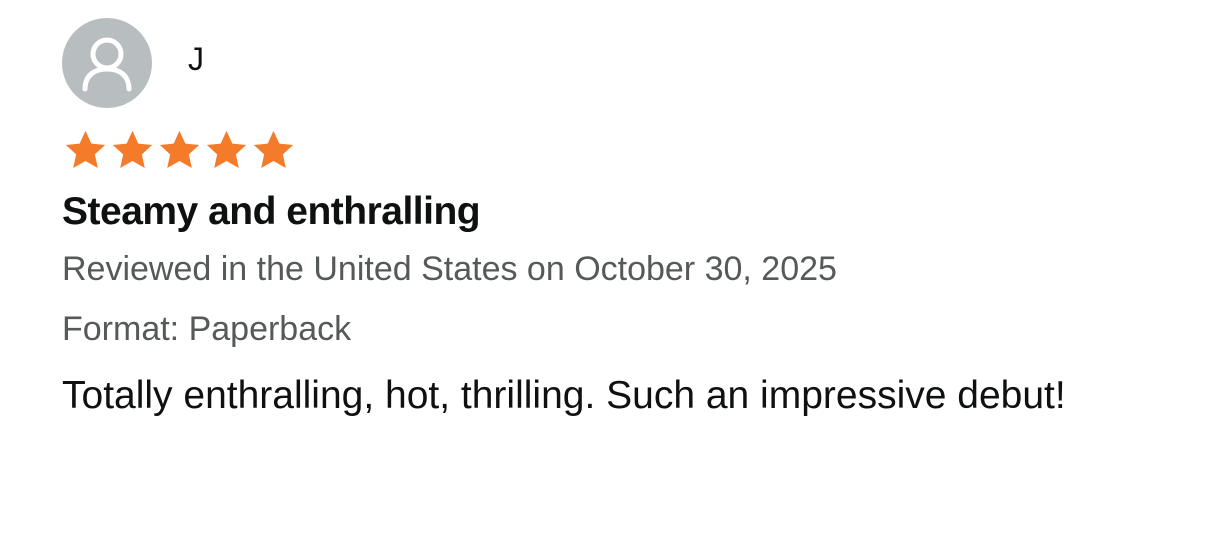 The height and width of the screenshot is (535, 1206). Describe the element at coordinates (622, 150) in the screenshot. I see `star-rating` at that location.